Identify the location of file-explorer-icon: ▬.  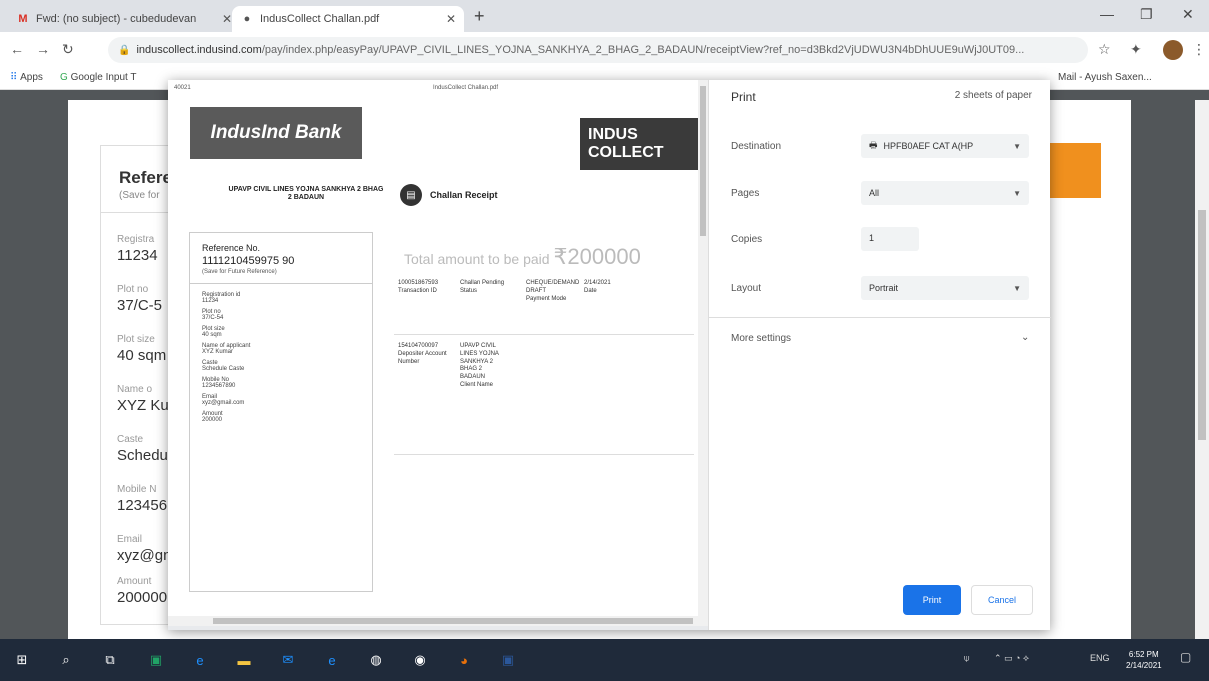
(244, 660).